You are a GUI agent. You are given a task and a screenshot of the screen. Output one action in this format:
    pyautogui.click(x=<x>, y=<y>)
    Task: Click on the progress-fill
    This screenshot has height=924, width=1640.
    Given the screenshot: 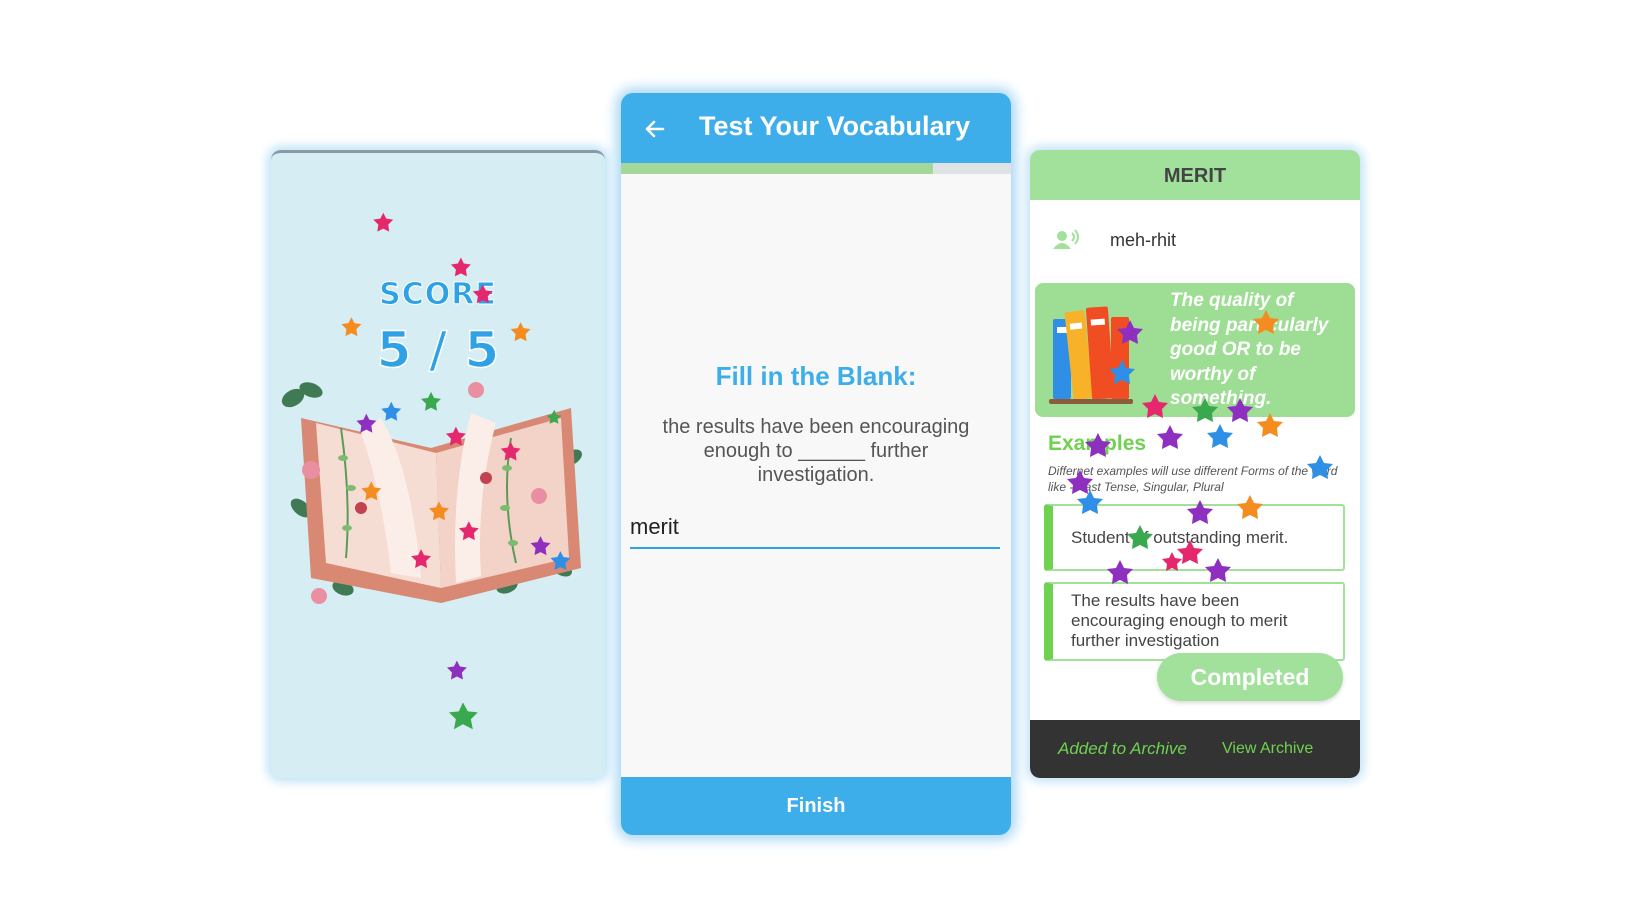 What is the action you would take?
    pyautogui.click(x=777, y=168)
    